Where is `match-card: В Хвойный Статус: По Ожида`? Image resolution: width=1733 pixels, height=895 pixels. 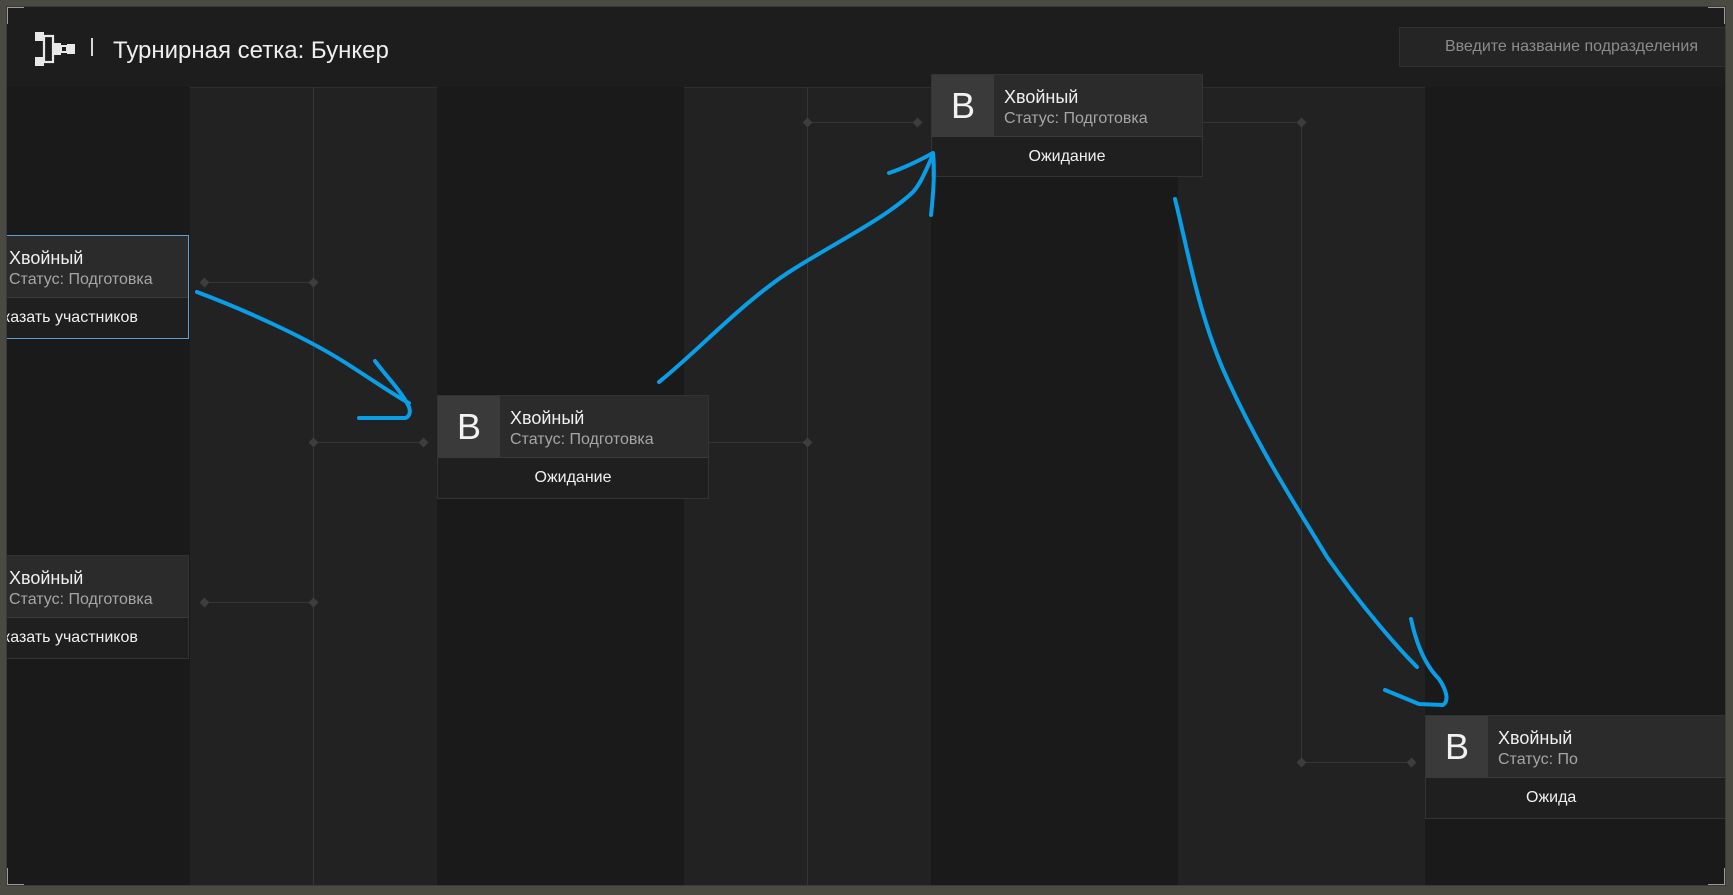 match-card: В Хвойный Статус: По Ожида is located at coordinates (1575, 767).